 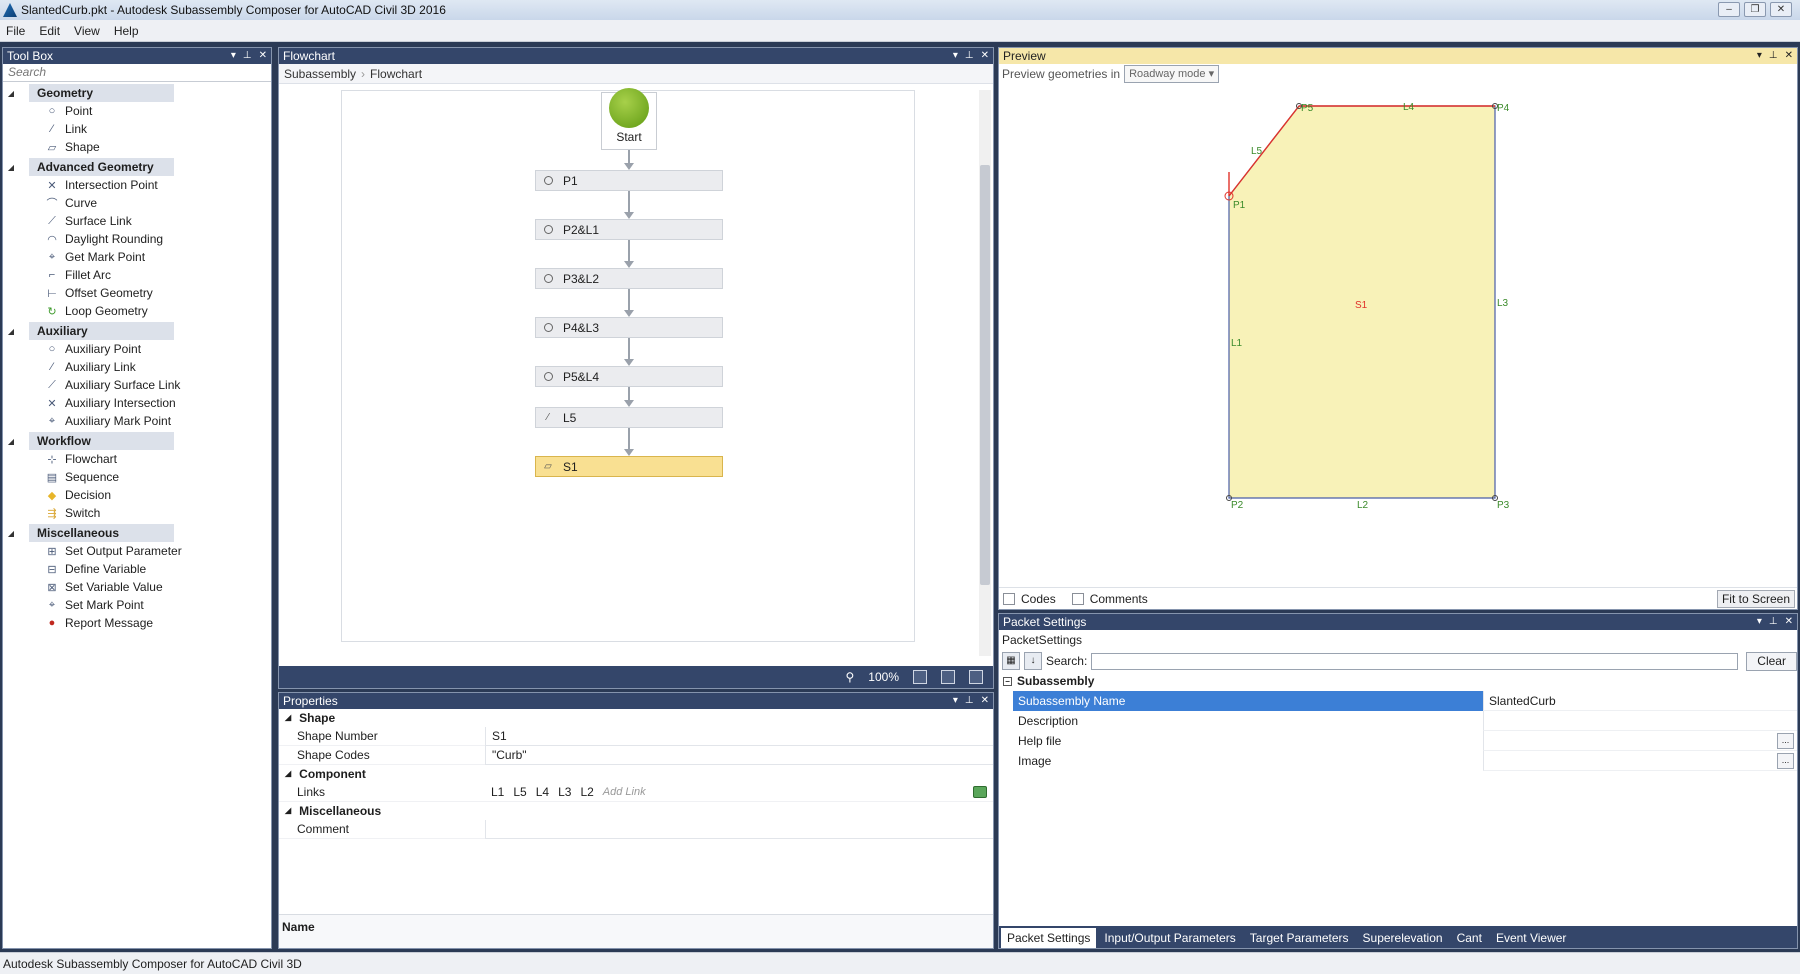 What do you see at coordinates (629, 327) in the screenshot?
I see `flowchart-node: P4&L3` at bounding box center [629, 327].